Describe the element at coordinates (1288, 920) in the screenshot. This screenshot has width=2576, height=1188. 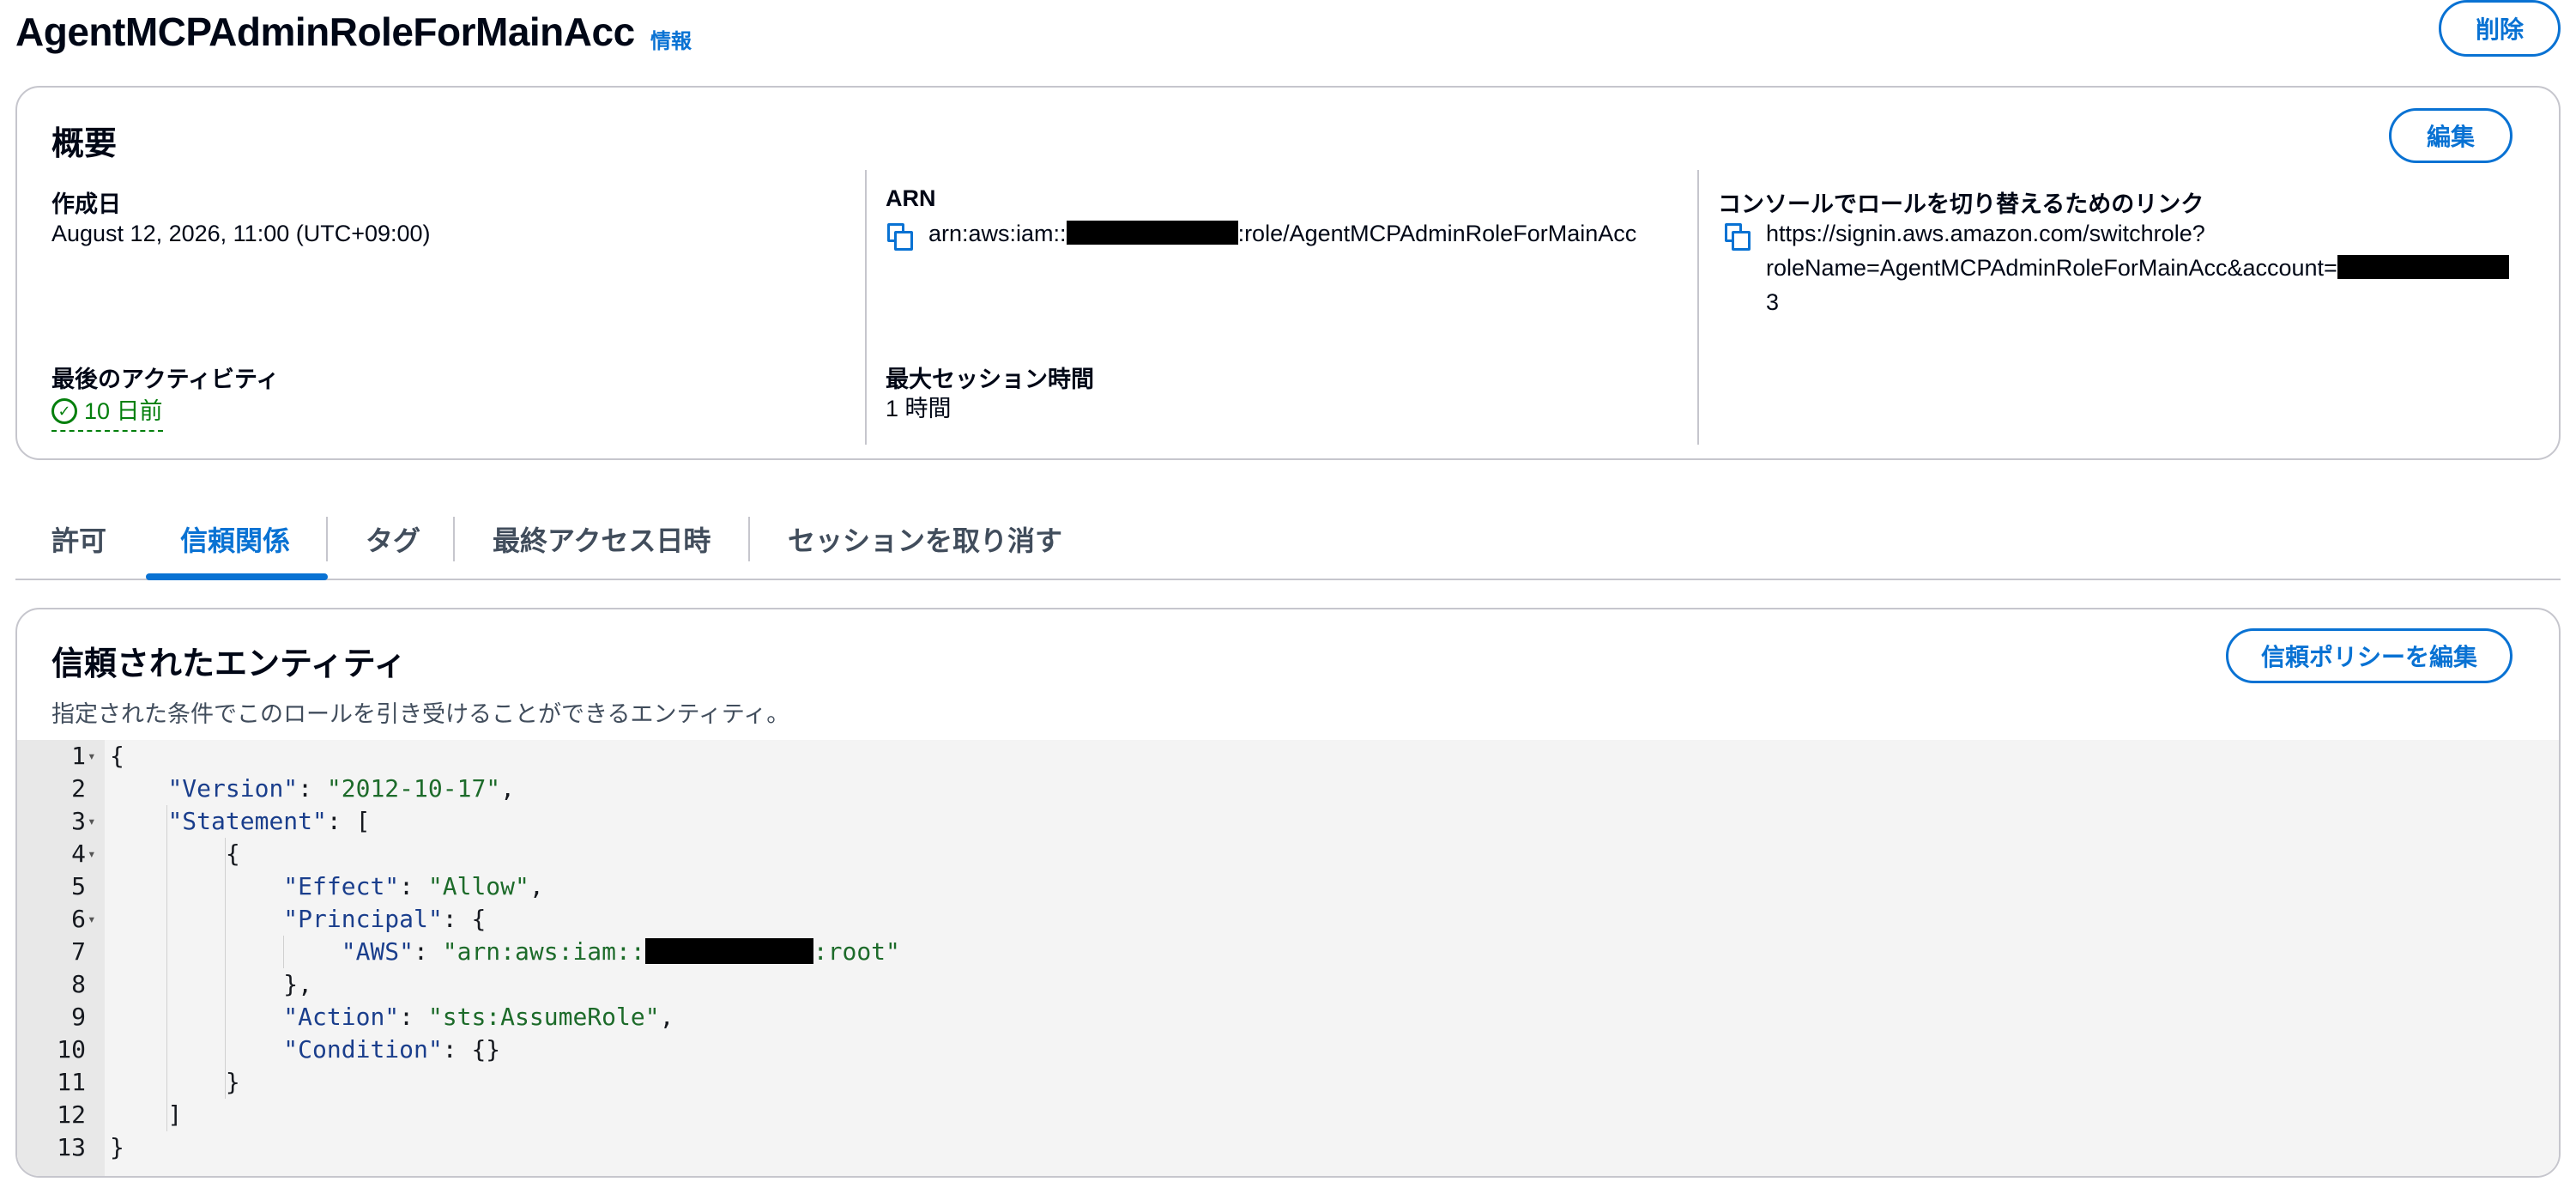
I see `code-line: 6 ▾ "Principal": {` at that location.